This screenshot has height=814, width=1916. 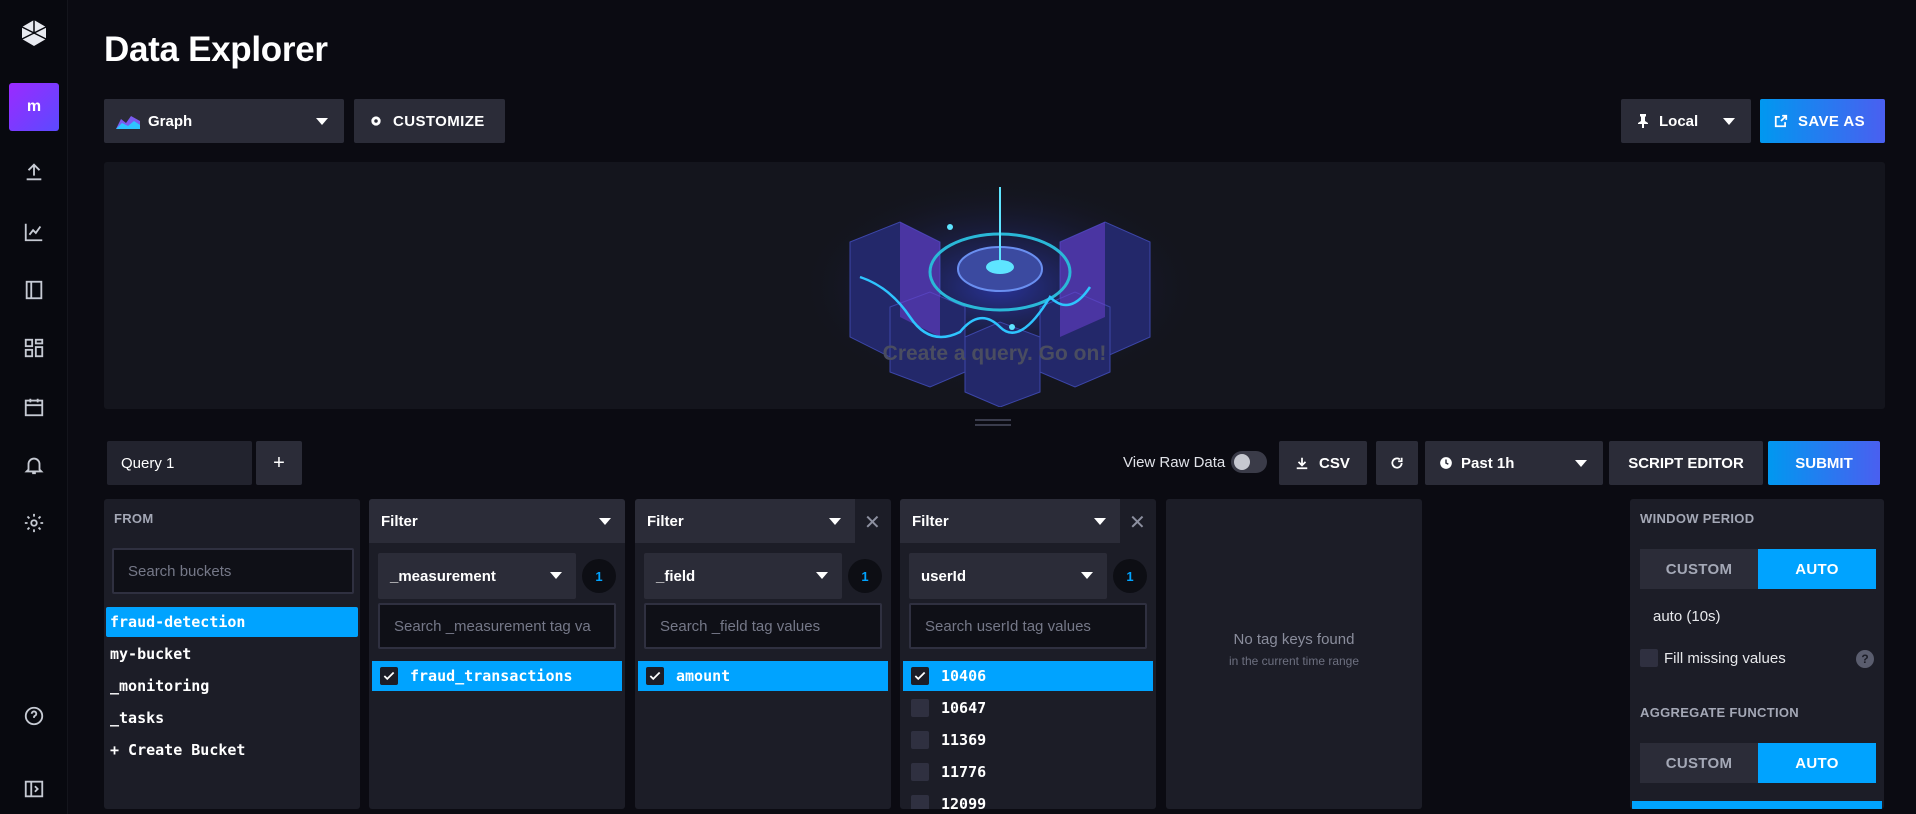 What do you see at coordinates (492, 626) in the screenshot?
I see `tag-value-search-placeholder: Search _measurement tag va` at bounding box center [492, 626].